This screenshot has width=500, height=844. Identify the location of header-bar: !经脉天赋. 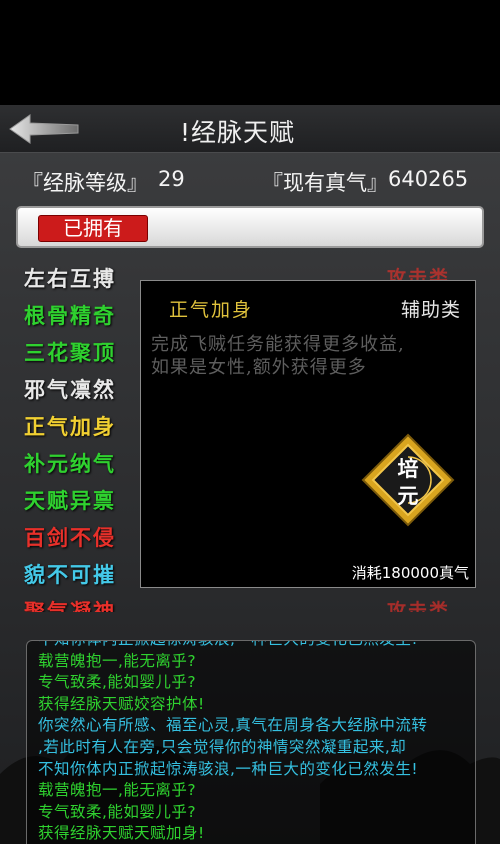
(250, 129).